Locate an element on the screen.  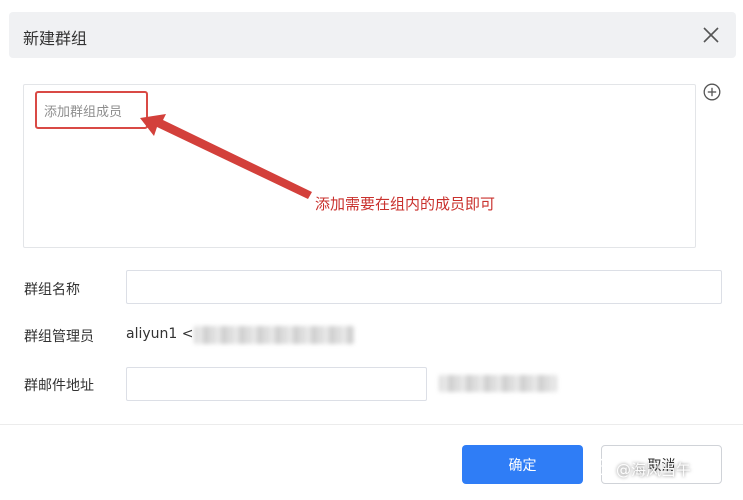
redacted-email-domain is located at coordinates (498, 383).